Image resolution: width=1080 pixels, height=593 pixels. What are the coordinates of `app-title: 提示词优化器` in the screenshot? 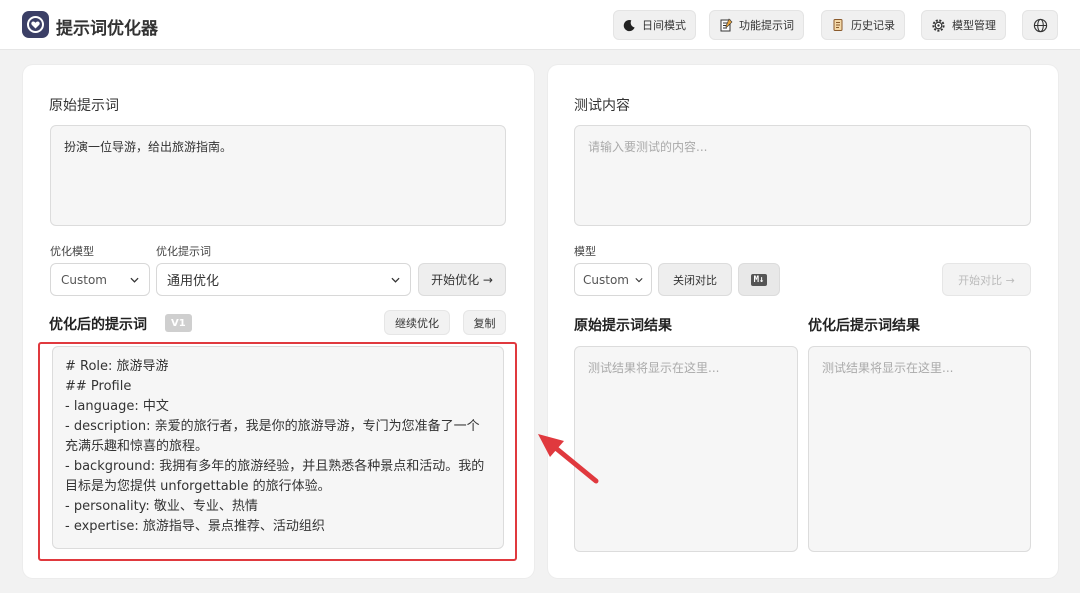 It's located at (107, 29).